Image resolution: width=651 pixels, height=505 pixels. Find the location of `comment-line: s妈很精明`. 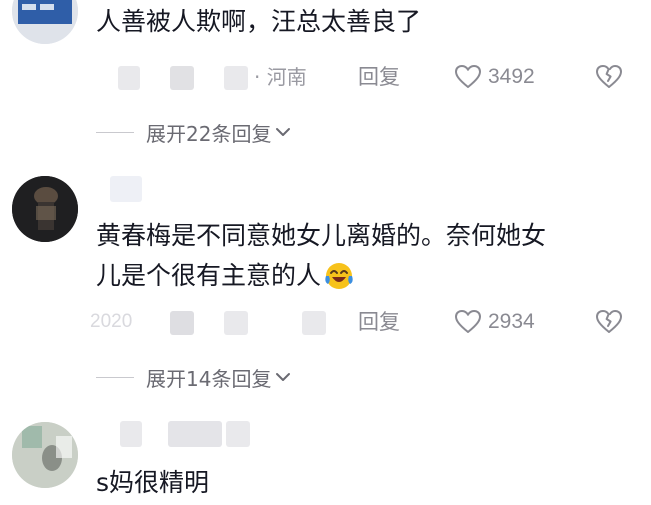

comment-line: s妈很精明 is located at coordinates (153, 482).